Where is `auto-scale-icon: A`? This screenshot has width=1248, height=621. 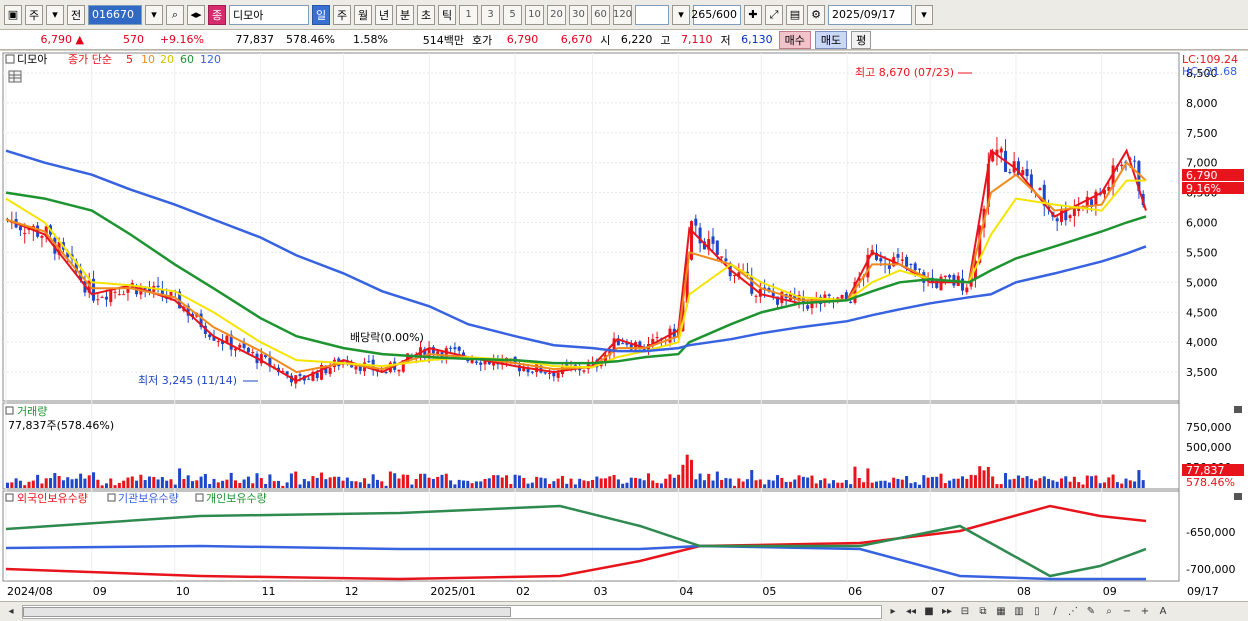 auto-scale-icon: A is located at coordinates (1163, 612).